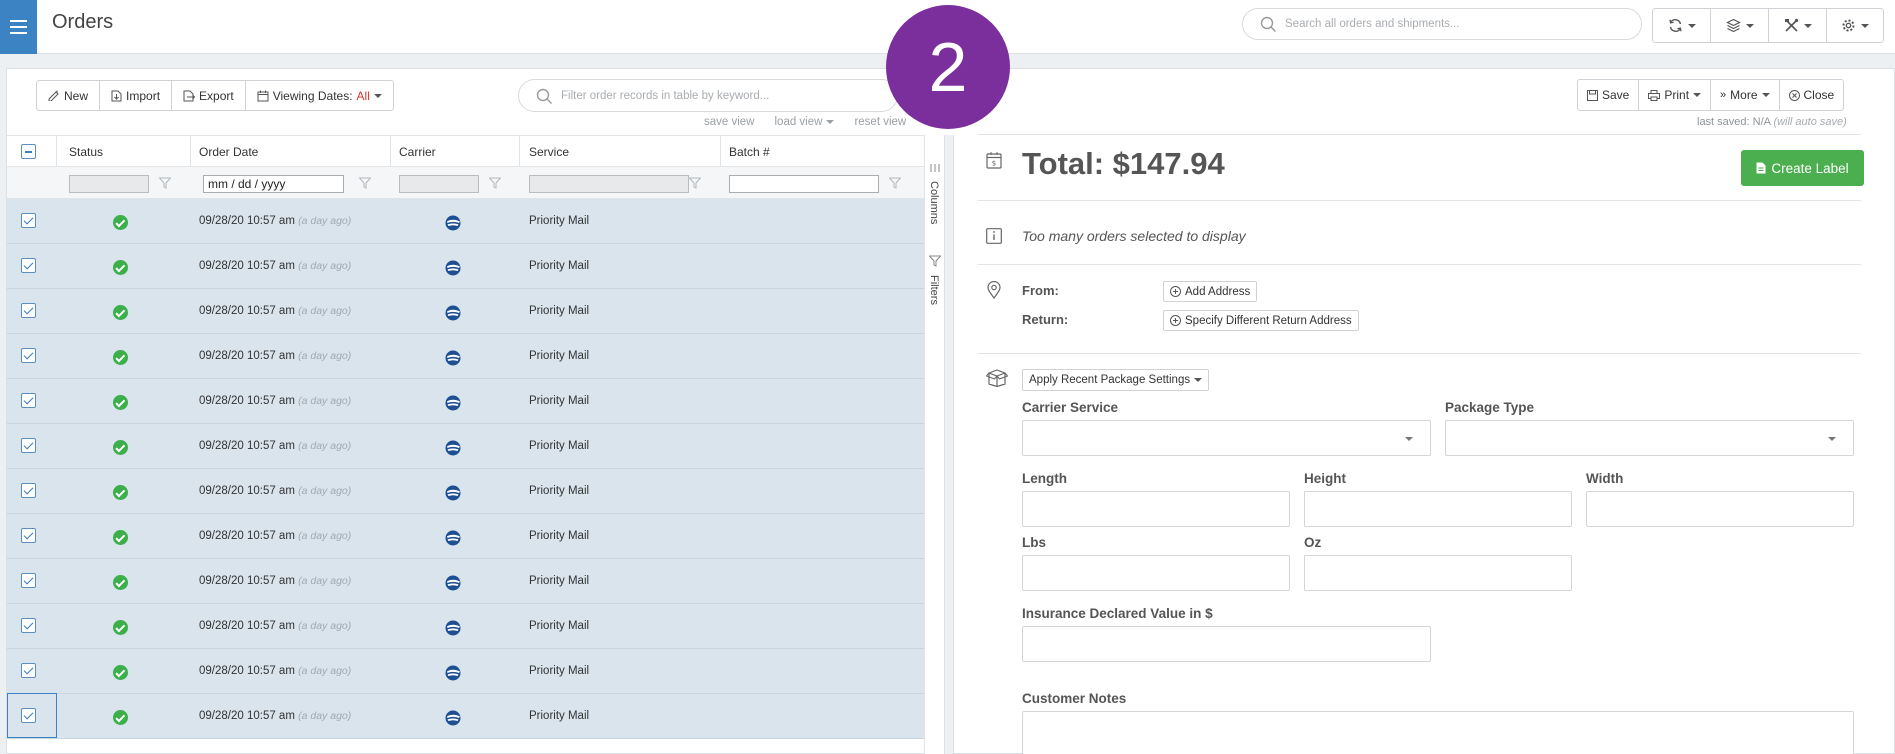 The image size is (1895, 754). Describe the element at coordinates (549, 152) in the screenshot. I see `column-header-service: Service` at that location.